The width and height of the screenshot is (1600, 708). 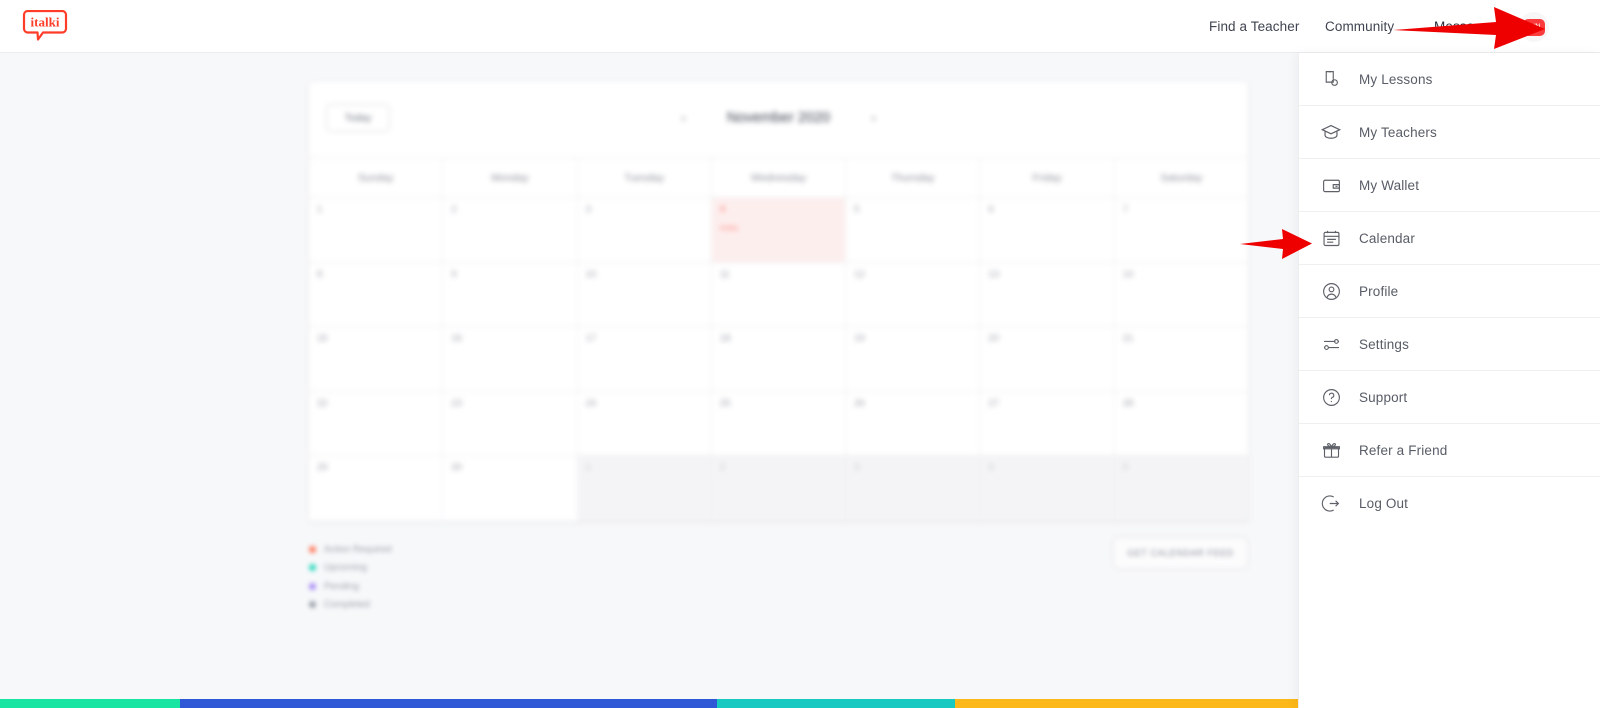 I want to click on calendar-week-row: 15 16 17 18 19 20 21, so click(x=778, y=359).